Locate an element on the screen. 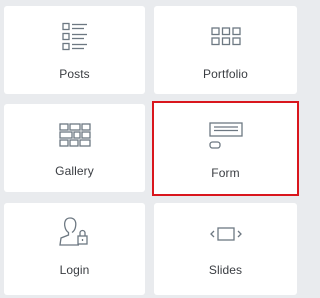 The image size is (320, 298). widget-label: Posts is located at coordinates (74, 74).